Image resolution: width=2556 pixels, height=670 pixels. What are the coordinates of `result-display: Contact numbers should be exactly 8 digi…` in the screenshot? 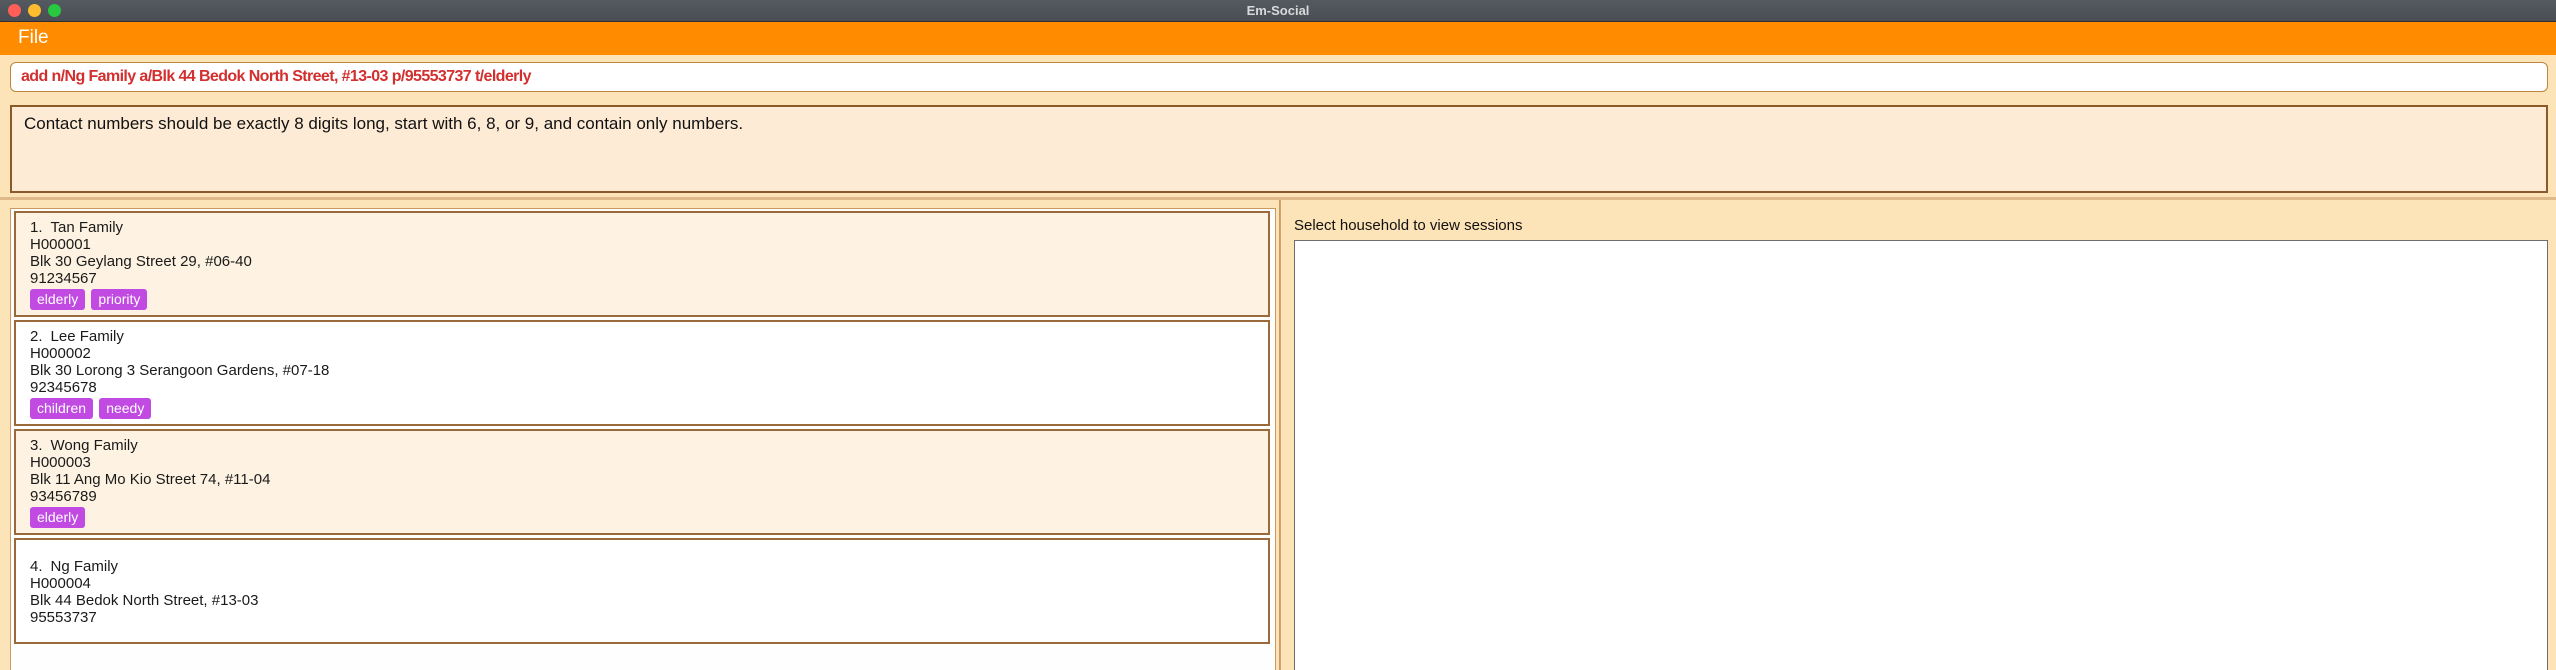 It's located at (1279, 149).